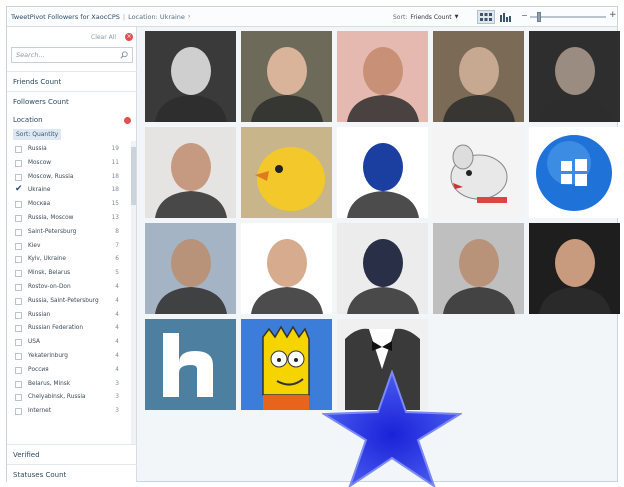  Describe the element at coordinates (48, 355) in the screenshot. I see `location-label: Yekaterinburg` at that location.